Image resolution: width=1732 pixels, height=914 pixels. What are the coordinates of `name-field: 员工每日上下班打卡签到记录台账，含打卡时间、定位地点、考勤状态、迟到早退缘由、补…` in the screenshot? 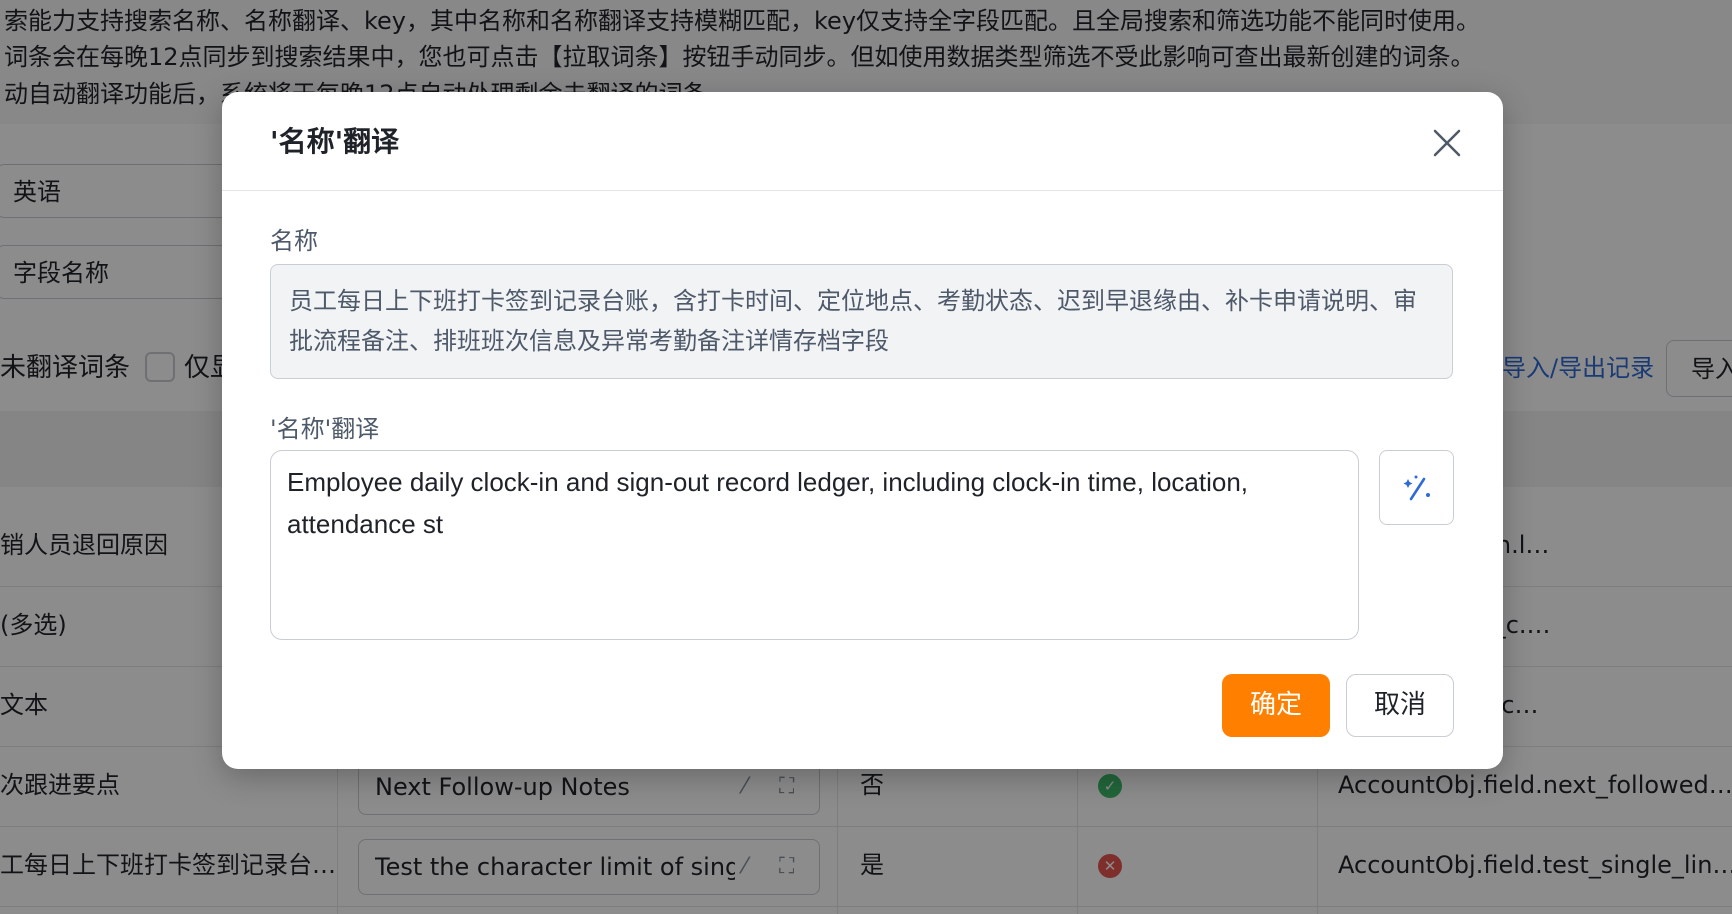 It's located at (861, 321).